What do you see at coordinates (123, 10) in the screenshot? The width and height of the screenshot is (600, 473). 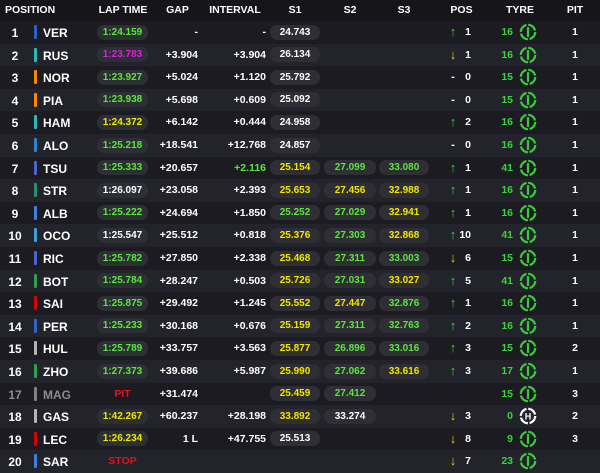 I see `header-lap-time: LAP TIME` at bounding box center [123, 10].